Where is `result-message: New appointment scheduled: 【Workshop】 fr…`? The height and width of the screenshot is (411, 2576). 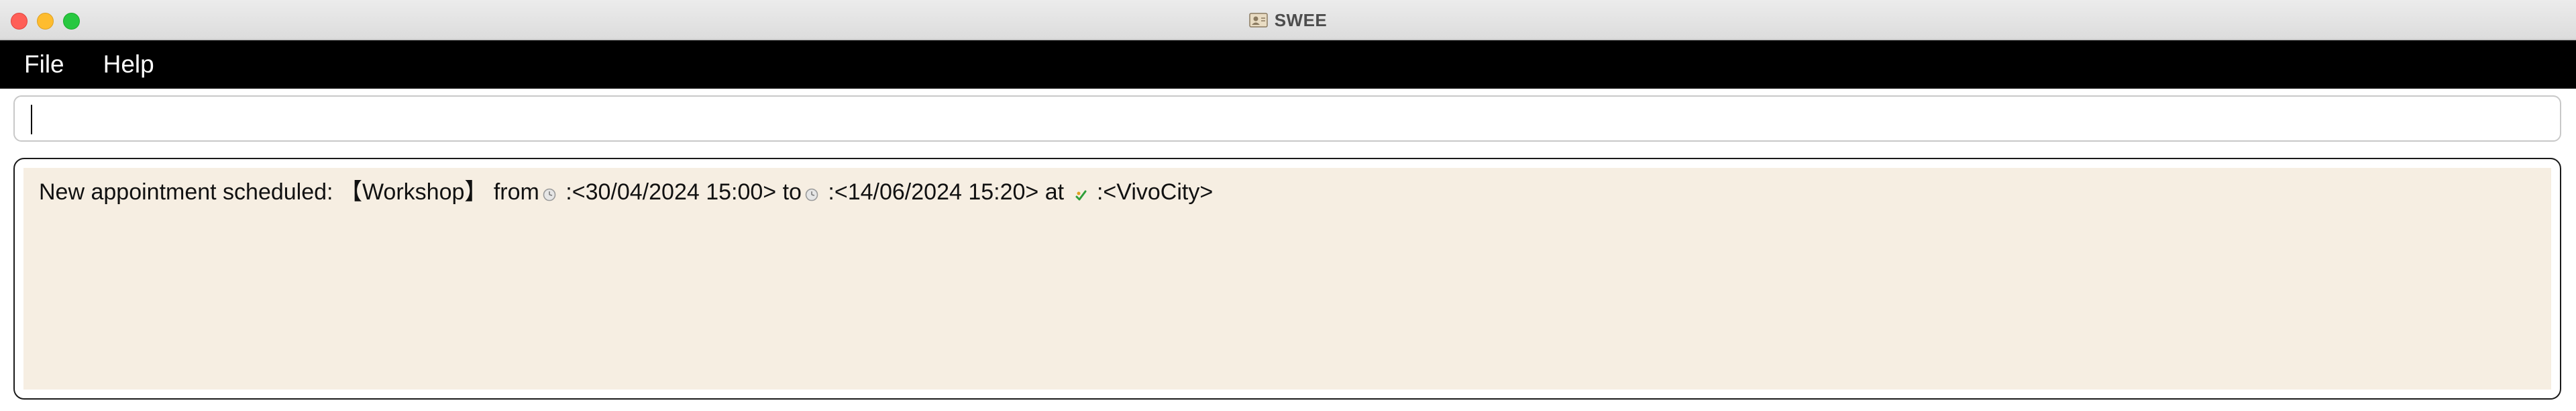
result-message: New appointment scheduled: 【Workshop】 fr… is located at coordinates (626, 192).